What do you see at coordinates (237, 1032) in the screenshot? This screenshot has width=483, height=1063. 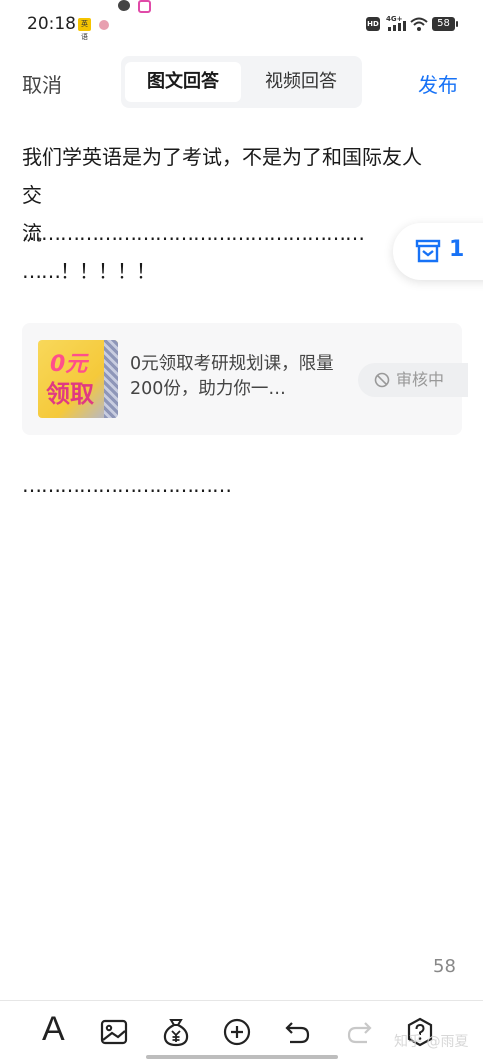 I see `add-icon` at bounding box center [237, 1032].